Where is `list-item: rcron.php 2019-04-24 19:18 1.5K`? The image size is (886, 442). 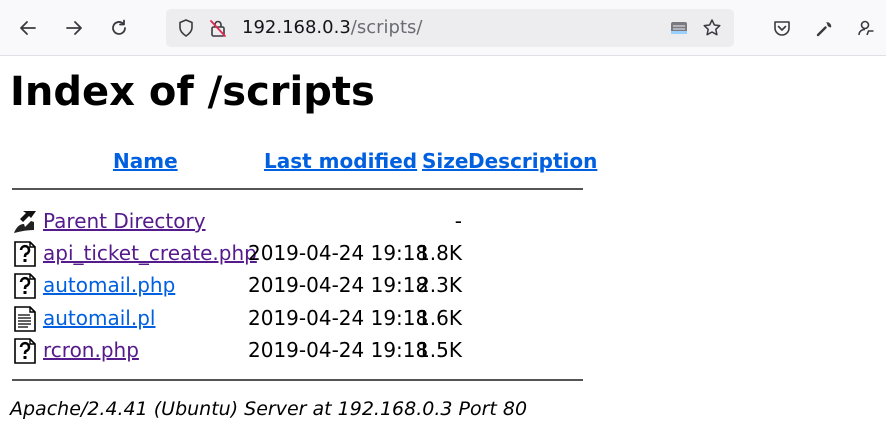 list-item: rcron.php 2019-04-24 19:18 1.5K is located at coordinates (302, 350).